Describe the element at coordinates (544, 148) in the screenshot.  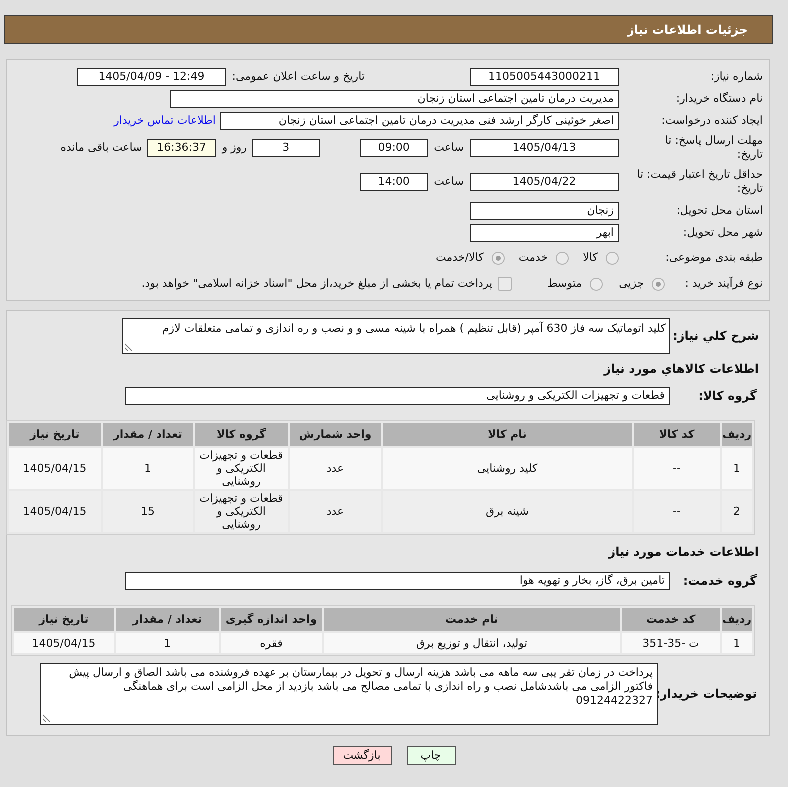
I see `deadline-date-field: 1405/04/13` at that location.